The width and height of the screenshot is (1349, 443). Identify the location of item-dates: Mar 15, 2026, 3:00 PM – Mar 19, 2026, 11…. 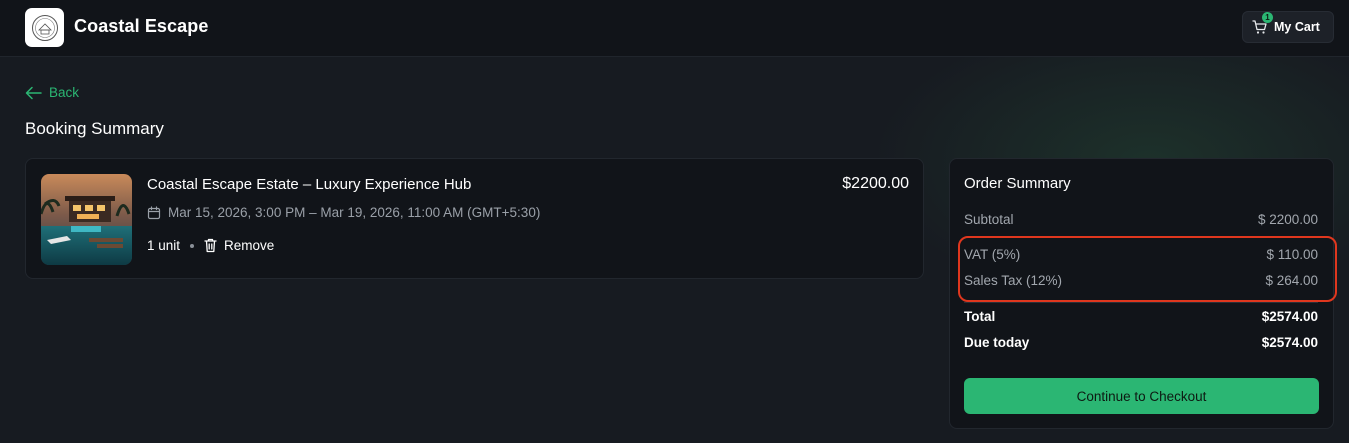
(343, 212).